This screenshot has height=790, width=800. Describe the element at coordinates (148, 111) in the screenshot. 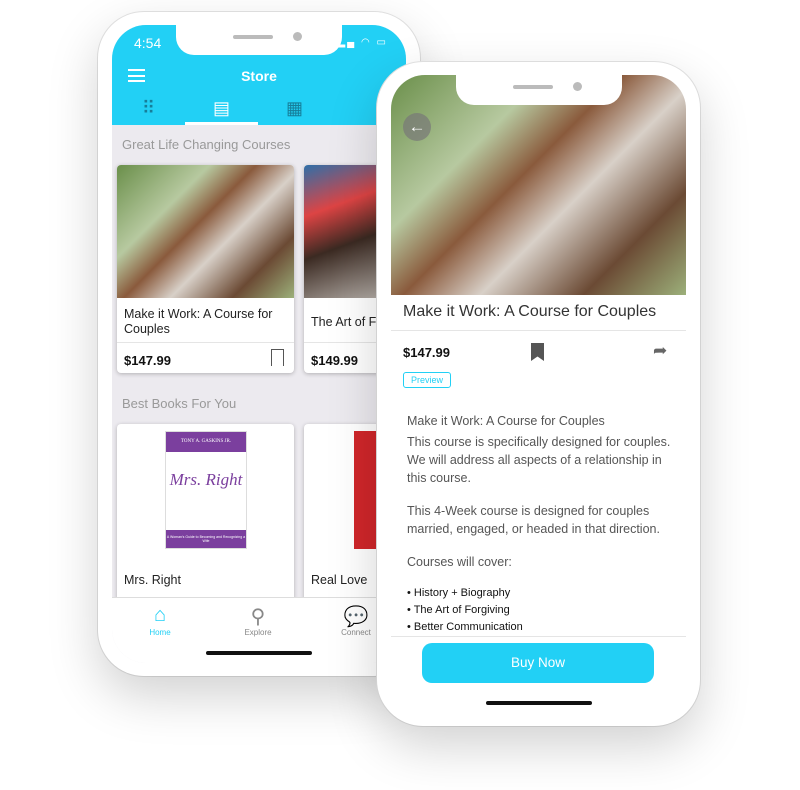

I see `grid-icon: ⠿` at that location.